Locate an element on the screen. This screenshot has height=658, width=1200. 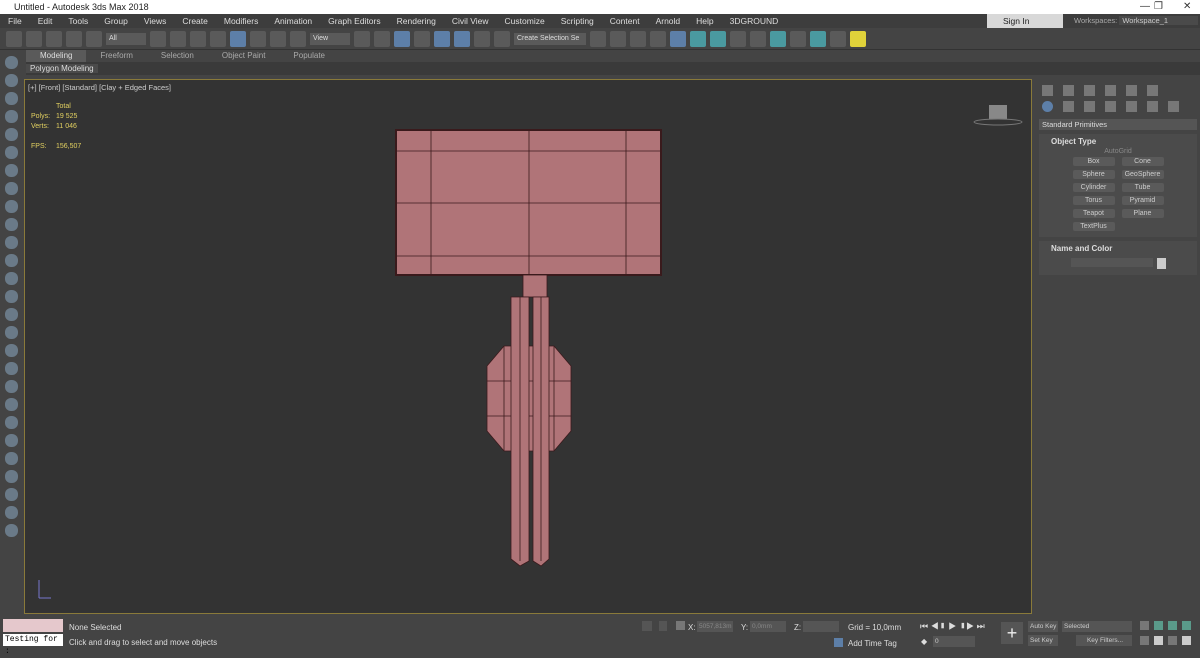
sound-icon is located at coordinates (11, 170).